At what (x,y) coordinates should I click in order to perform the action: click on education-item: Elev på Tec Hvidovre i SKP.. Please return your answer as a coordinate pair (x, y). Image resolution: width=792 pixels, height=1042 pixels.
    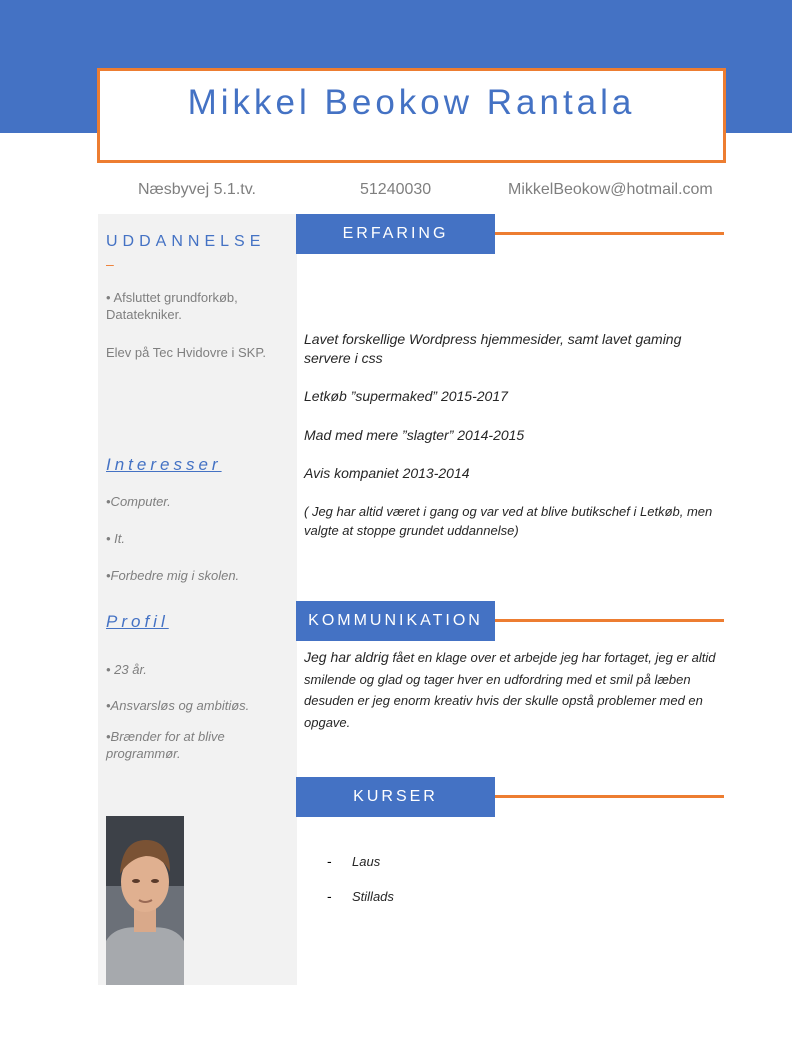
    Looking at the image, I should click on (186, 352).